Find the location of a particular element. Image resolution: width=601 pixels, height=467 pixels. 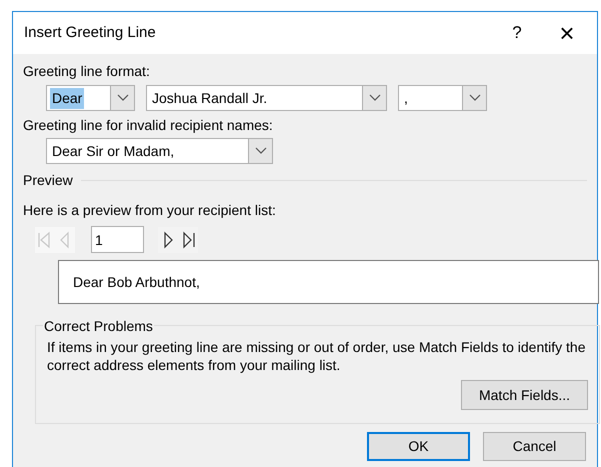

dropdown: Dear is located at coordinates (90, 98).